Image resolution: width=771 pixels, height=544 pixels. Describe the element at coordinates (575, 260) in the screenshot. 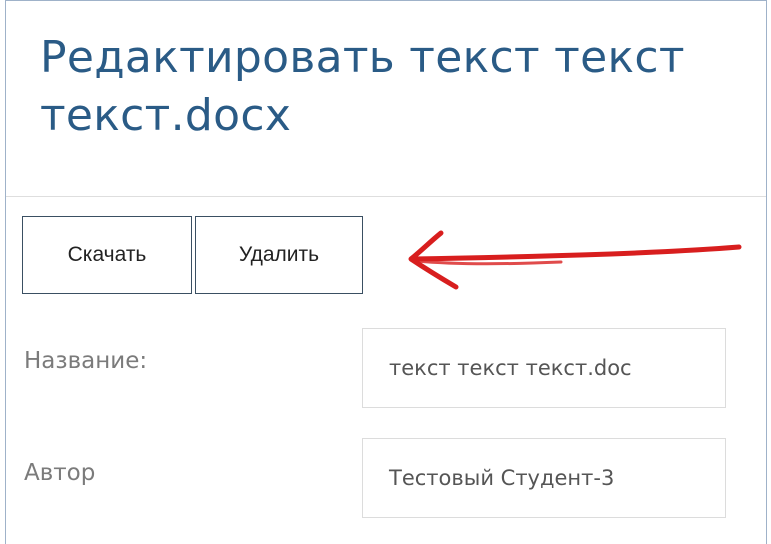

I see `hand-drawn-arrow-left-icon` at that location.